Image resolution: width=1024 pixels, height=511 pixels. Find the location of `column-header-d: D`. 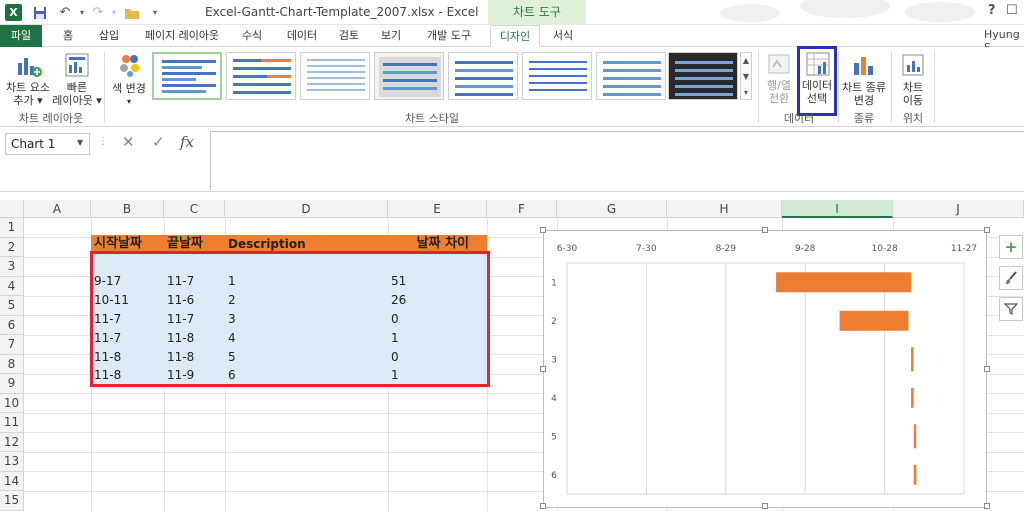

column-header-d: D is located at coordinates (306, 209).